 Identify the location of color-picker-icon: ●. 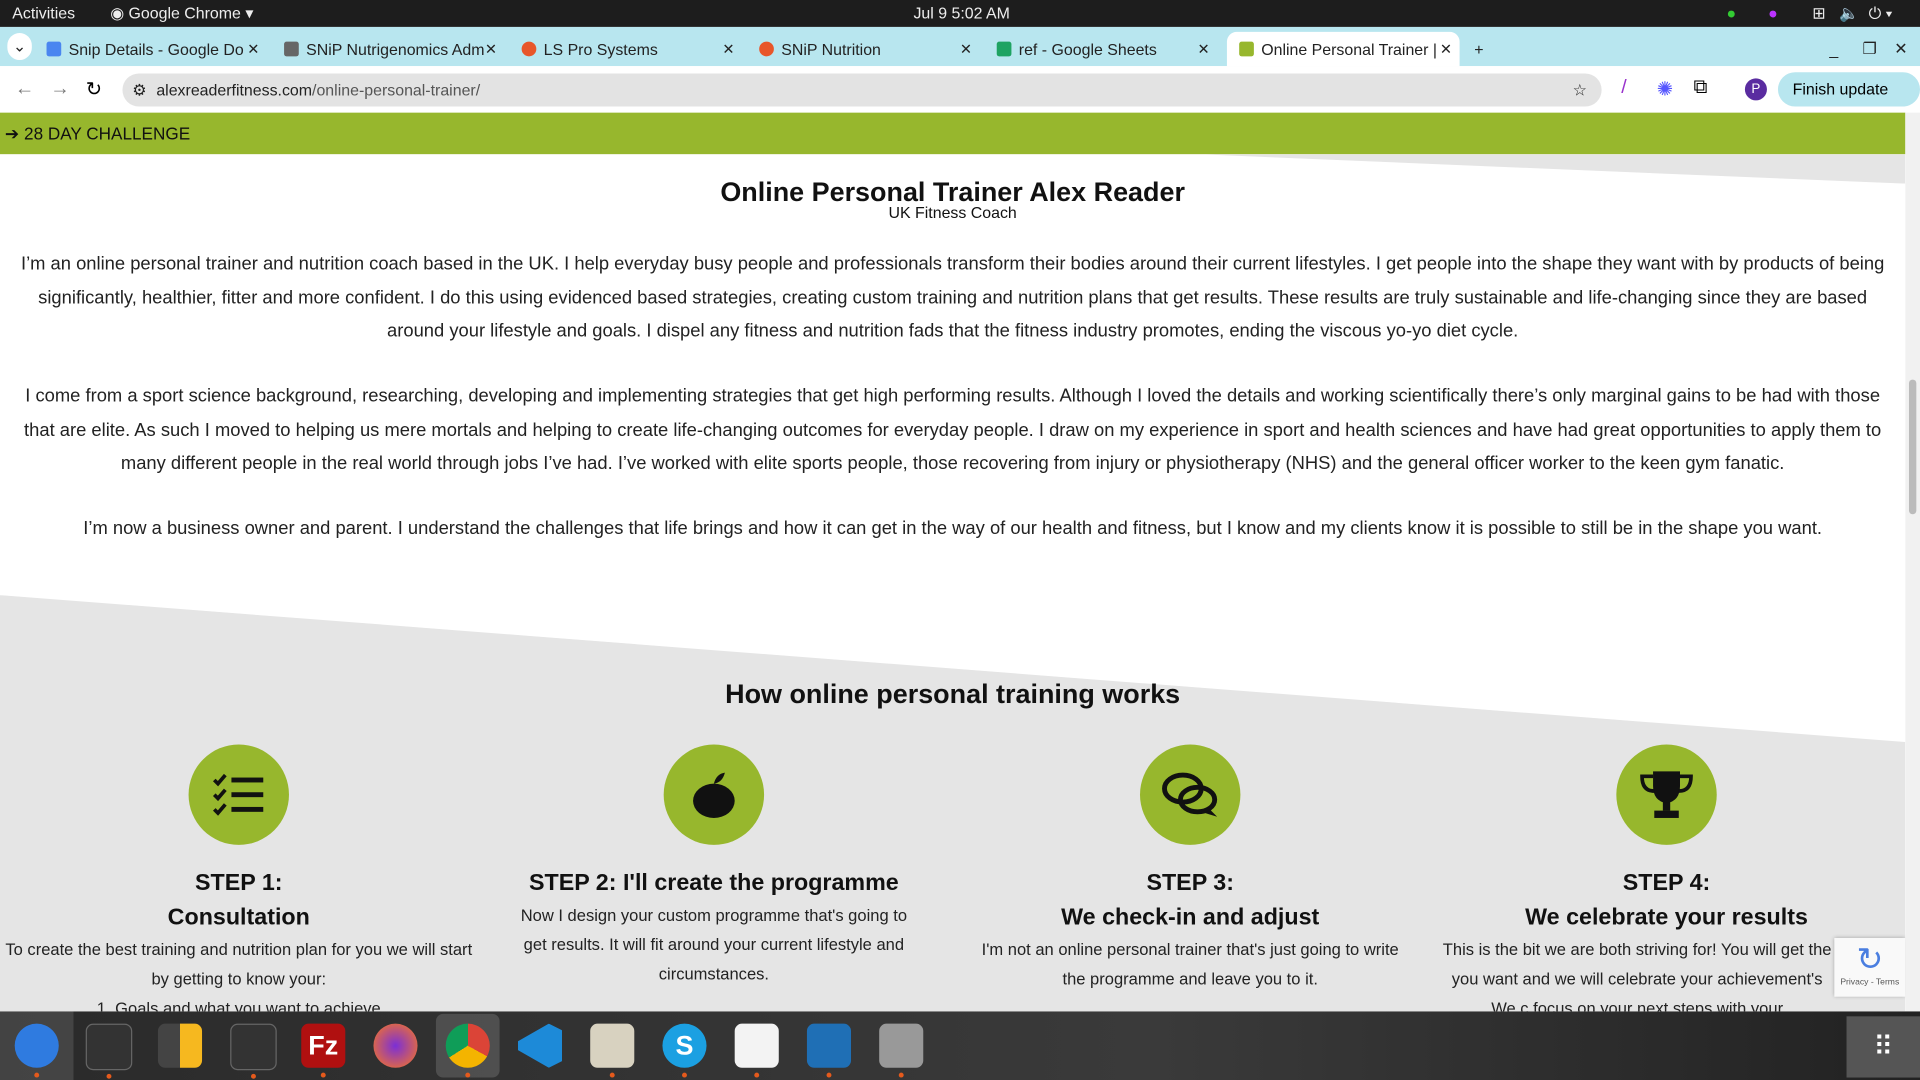
(1773, 13).